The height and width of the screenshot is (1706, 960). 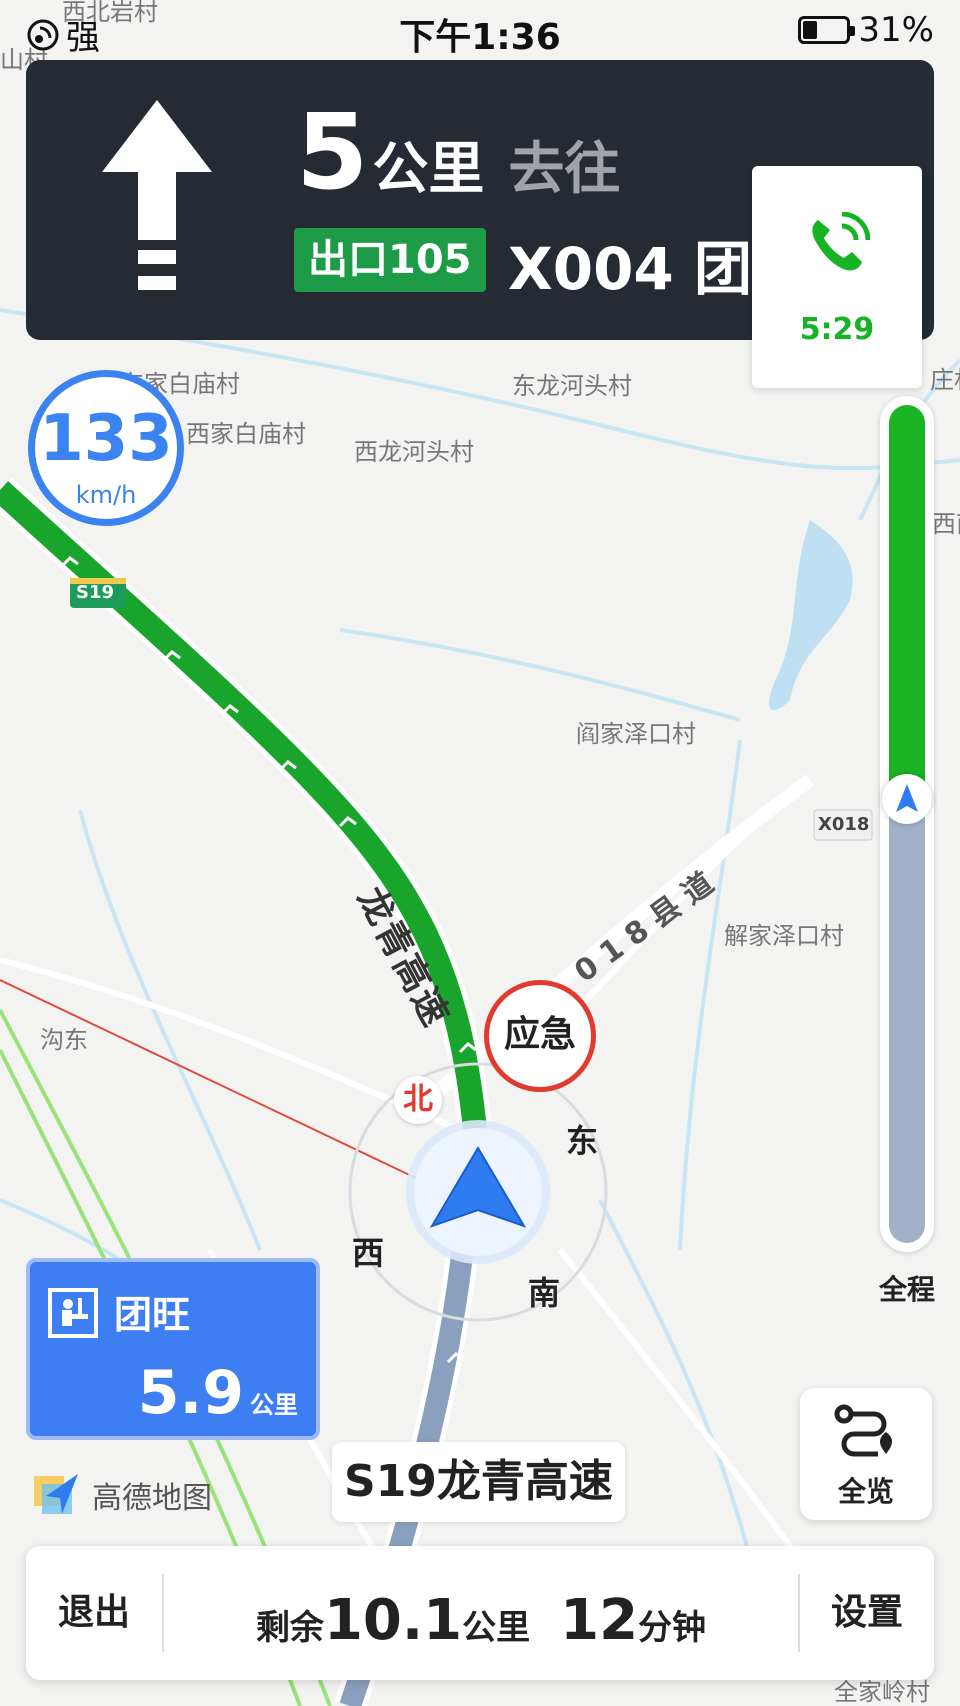 I want to click on battery-percent: 31%, so click(x=896, y=30).